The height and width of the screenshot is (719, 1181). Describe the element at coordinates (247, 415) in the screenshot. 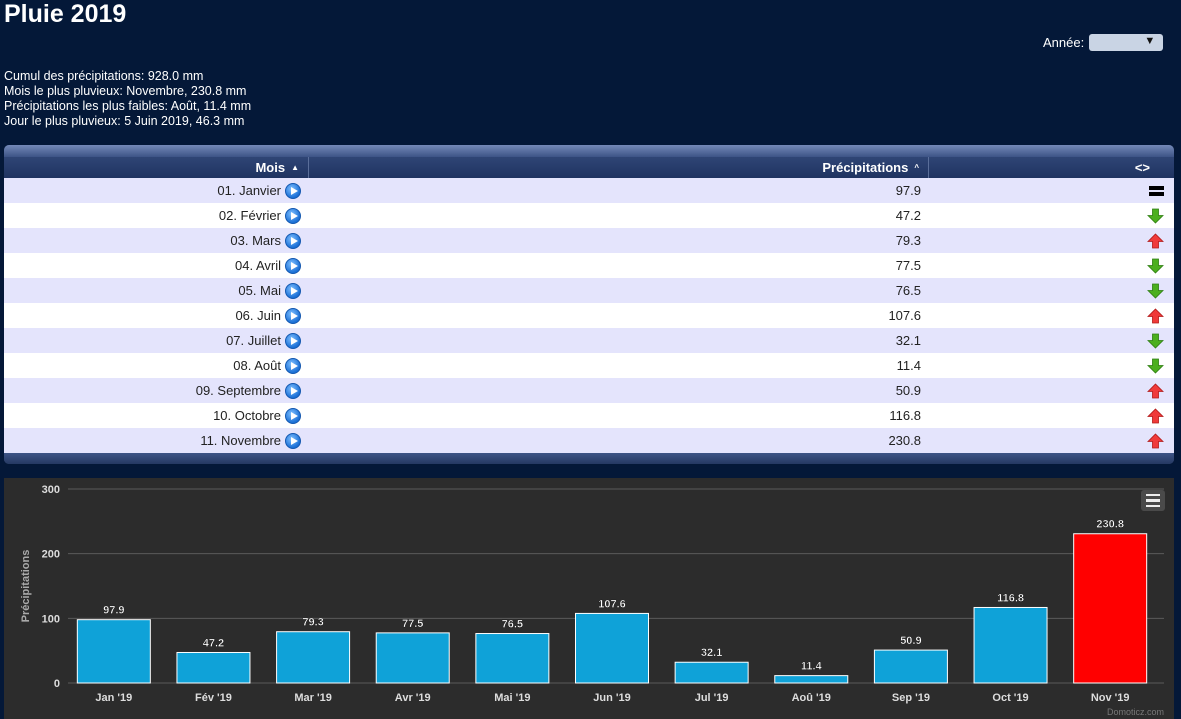

I see `month-label: 10. Octobre` at that location.